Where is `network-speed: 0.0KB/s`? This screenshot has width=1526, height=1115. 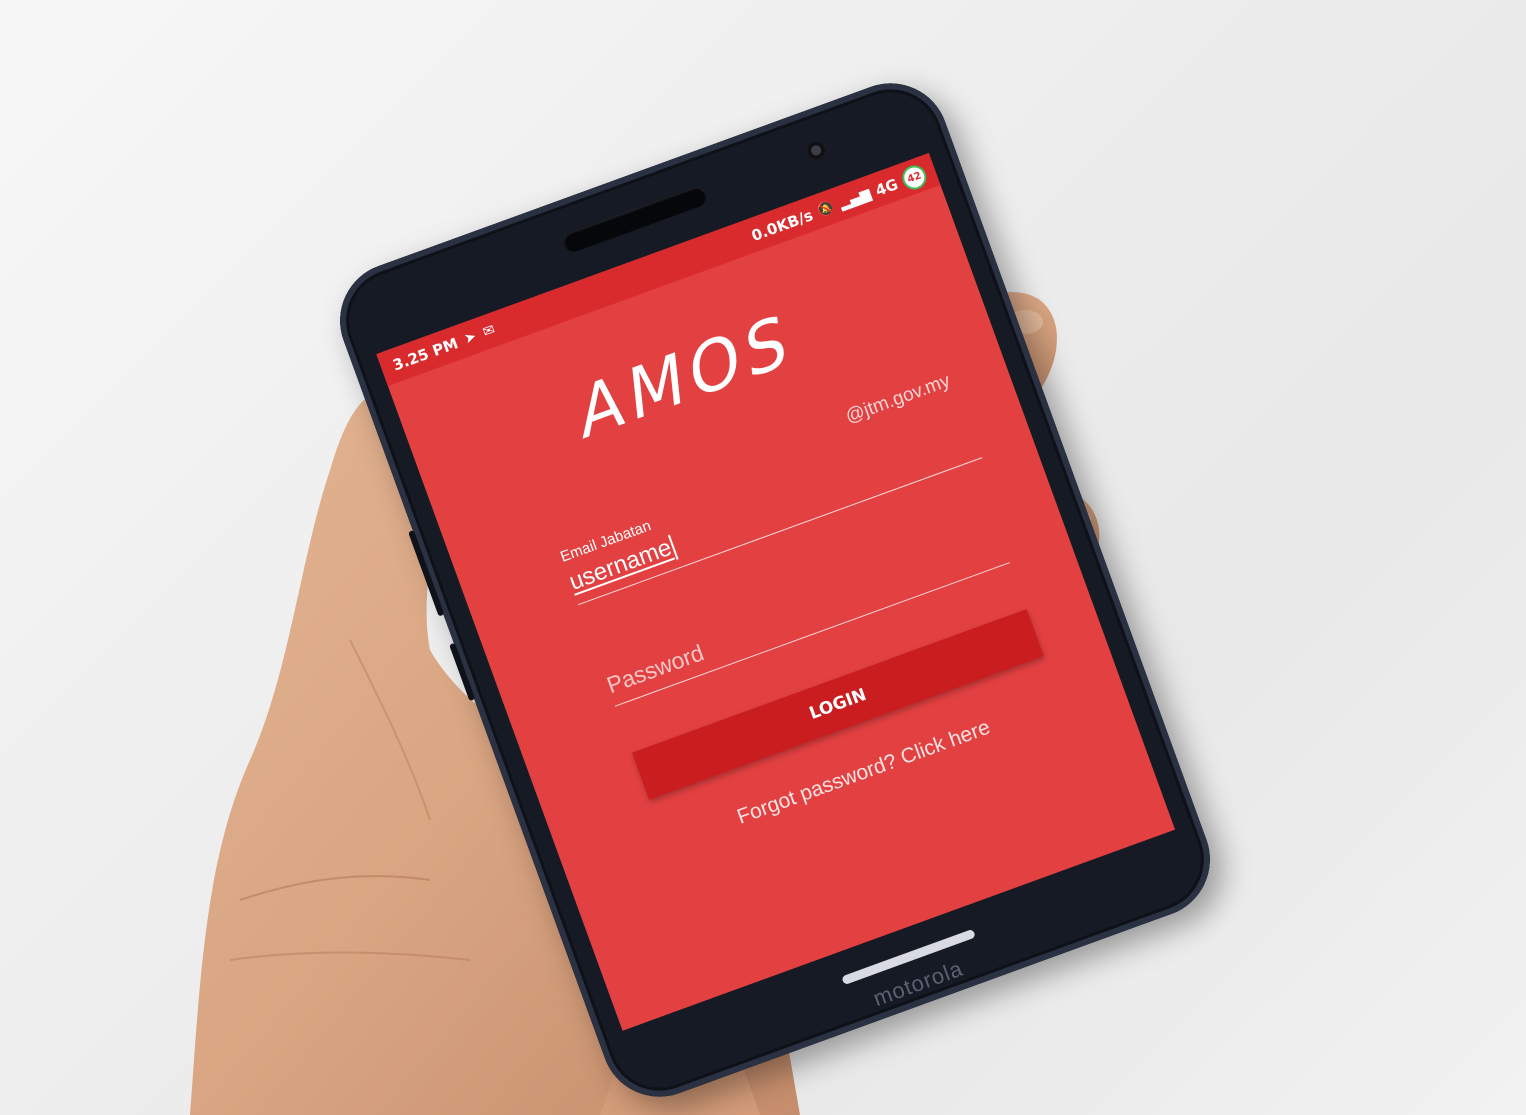
network-speed: 0.0KB/s is located at coordinates (782, 225).